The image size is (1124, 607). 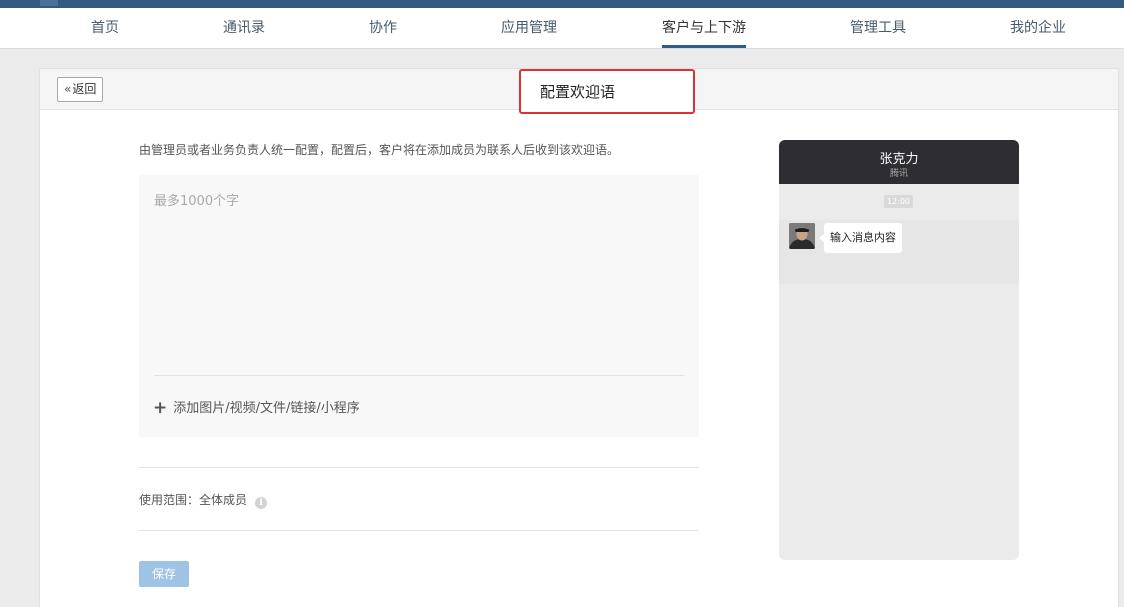 I want to click on add-attachment-button: + 添加图片/视频/文件/链接/小程序, so click(x=256, y=407).